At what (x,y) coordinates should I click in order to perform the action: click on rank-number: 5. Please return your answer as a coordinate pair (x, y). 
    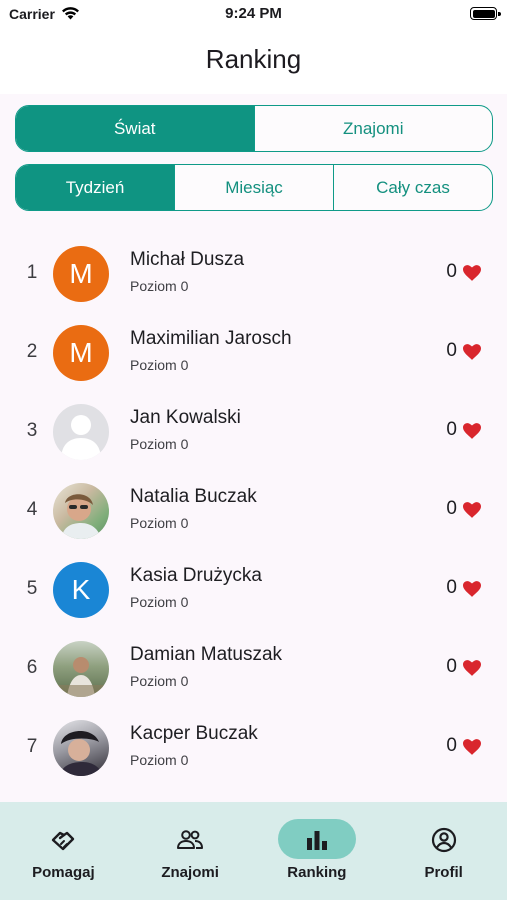
    Looking at the image, I should click on (32, 588).